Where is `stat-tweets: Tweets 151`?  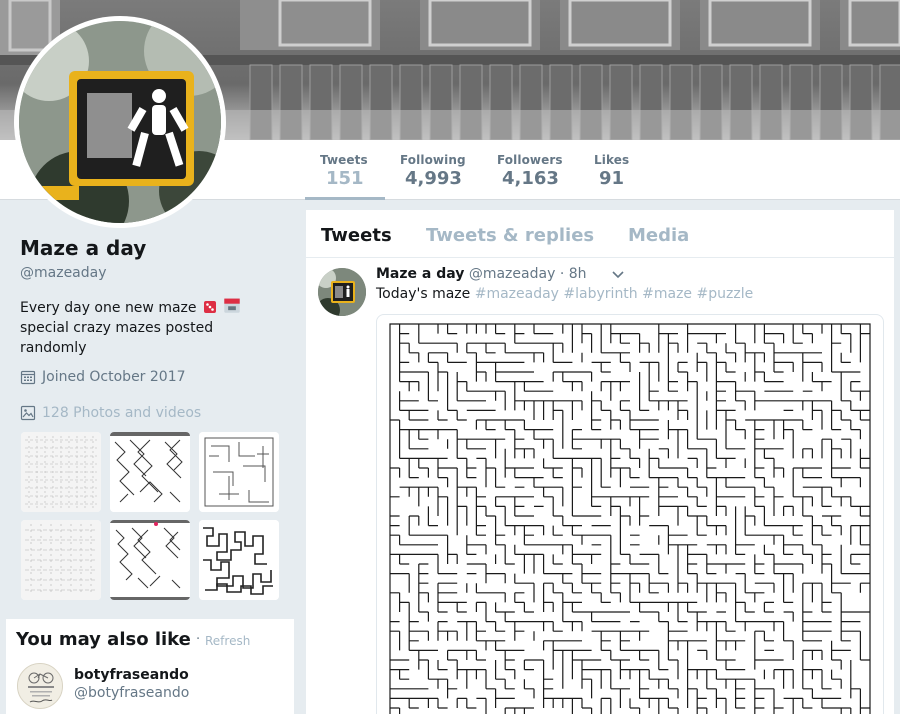
stat-tweets: Tweets 151 is located at coordinates (344, 171).